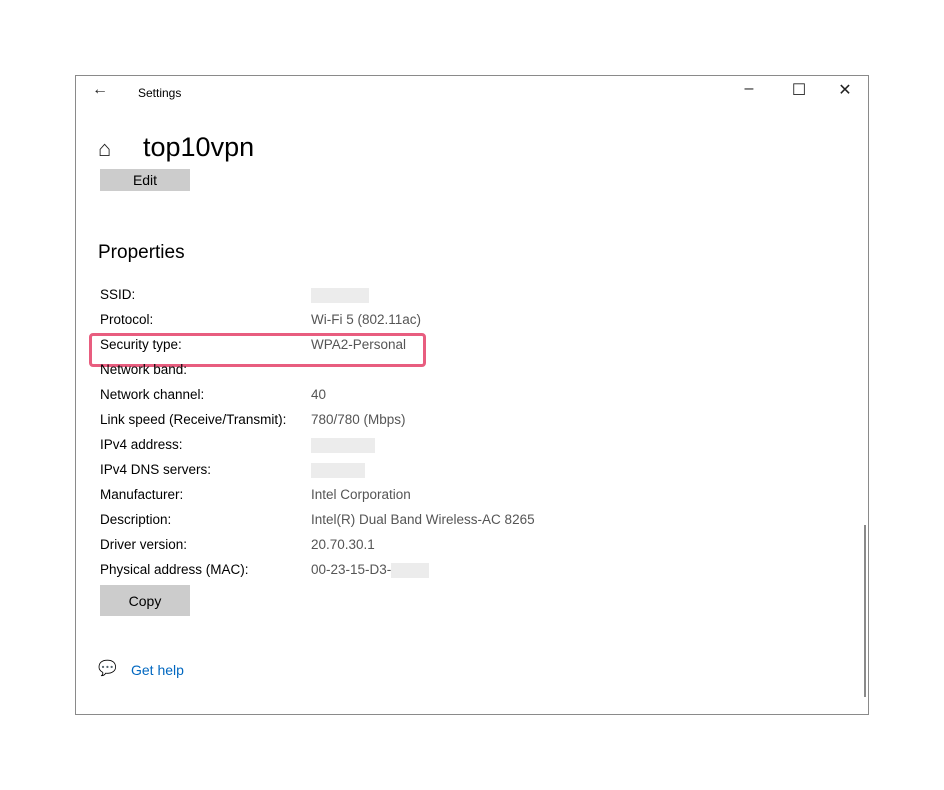  I want to click on property-value: Wi-Fi 5 (802.11ac), so click(366, 319).